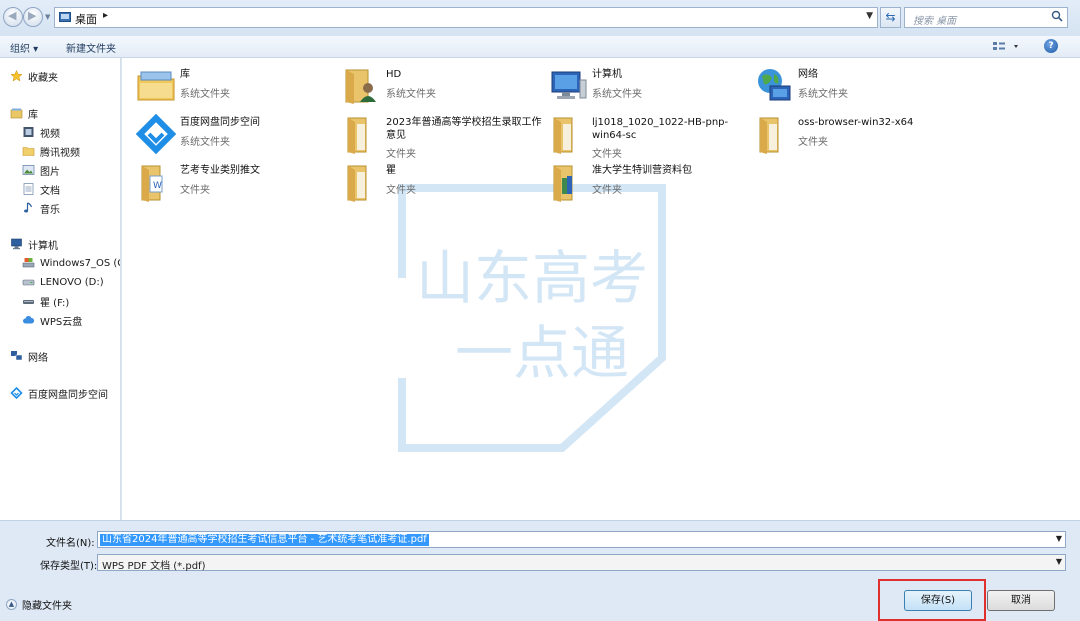 Image resolution: width=1080 pixels, height=621 pixels. Describe the element at coordinates (854, 136) in the screenshot. I see `list-item-oss-browser: oss-browser-win32-x64 文件夹` at that location.